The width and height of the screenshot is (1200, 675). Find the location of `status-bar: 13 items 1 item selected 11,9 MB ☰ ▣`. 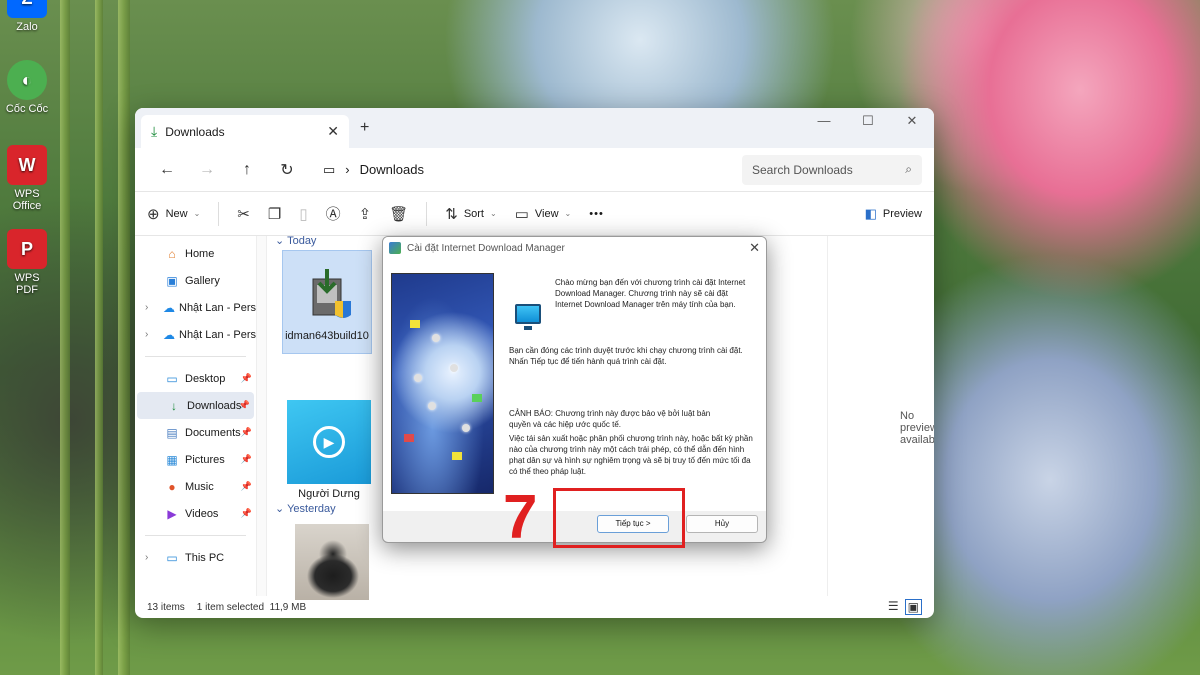

status-bar: 13 items 1 item selected 11,9 MB ☰ ▣ is located at coordinates (534, 607).